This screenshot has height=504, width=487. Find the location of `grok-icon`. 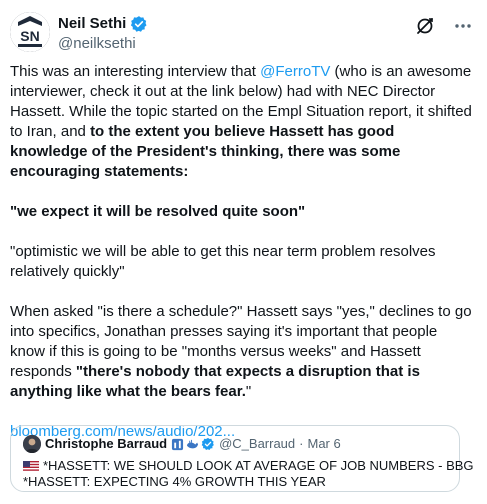

grok-icon is located at coordinates (425, 26).